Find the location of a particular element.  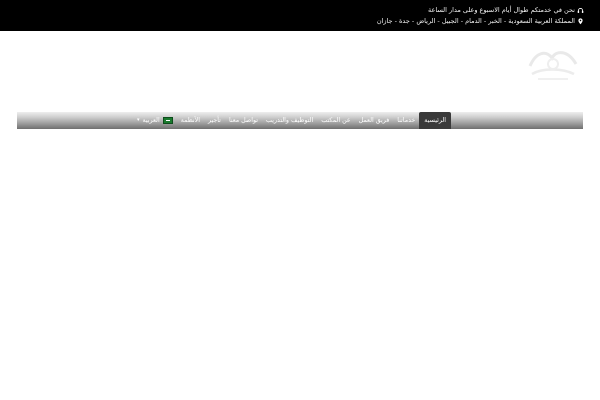

nav-item-contact: تواصل معنا is located at coordinates (243, 120).